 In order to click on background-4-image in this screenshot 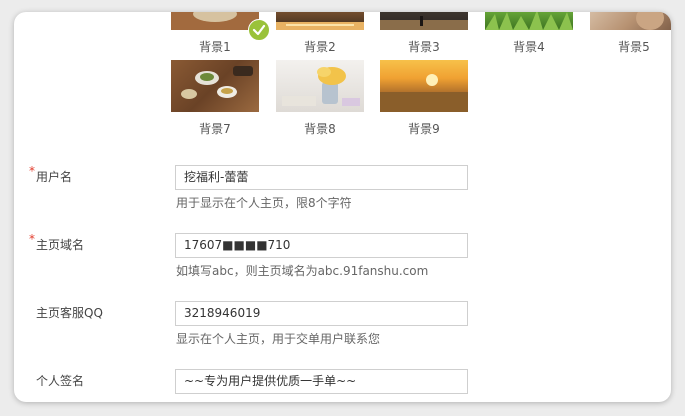, I will do `click(529, 21)`.